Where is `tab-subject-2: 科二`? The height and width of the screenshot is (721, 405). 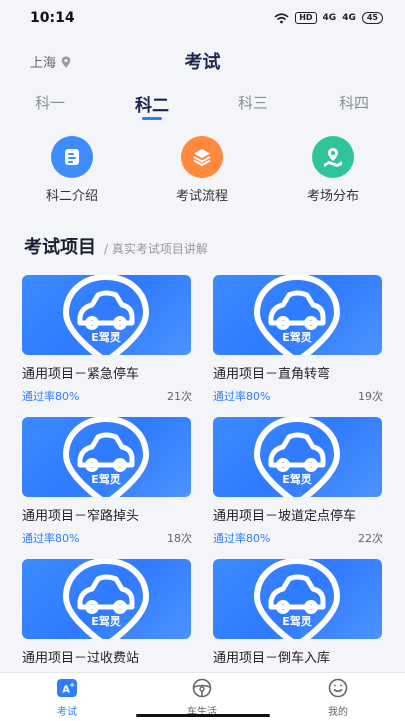 tab-subject-2: 科二 is located at coordinates (152, 103).